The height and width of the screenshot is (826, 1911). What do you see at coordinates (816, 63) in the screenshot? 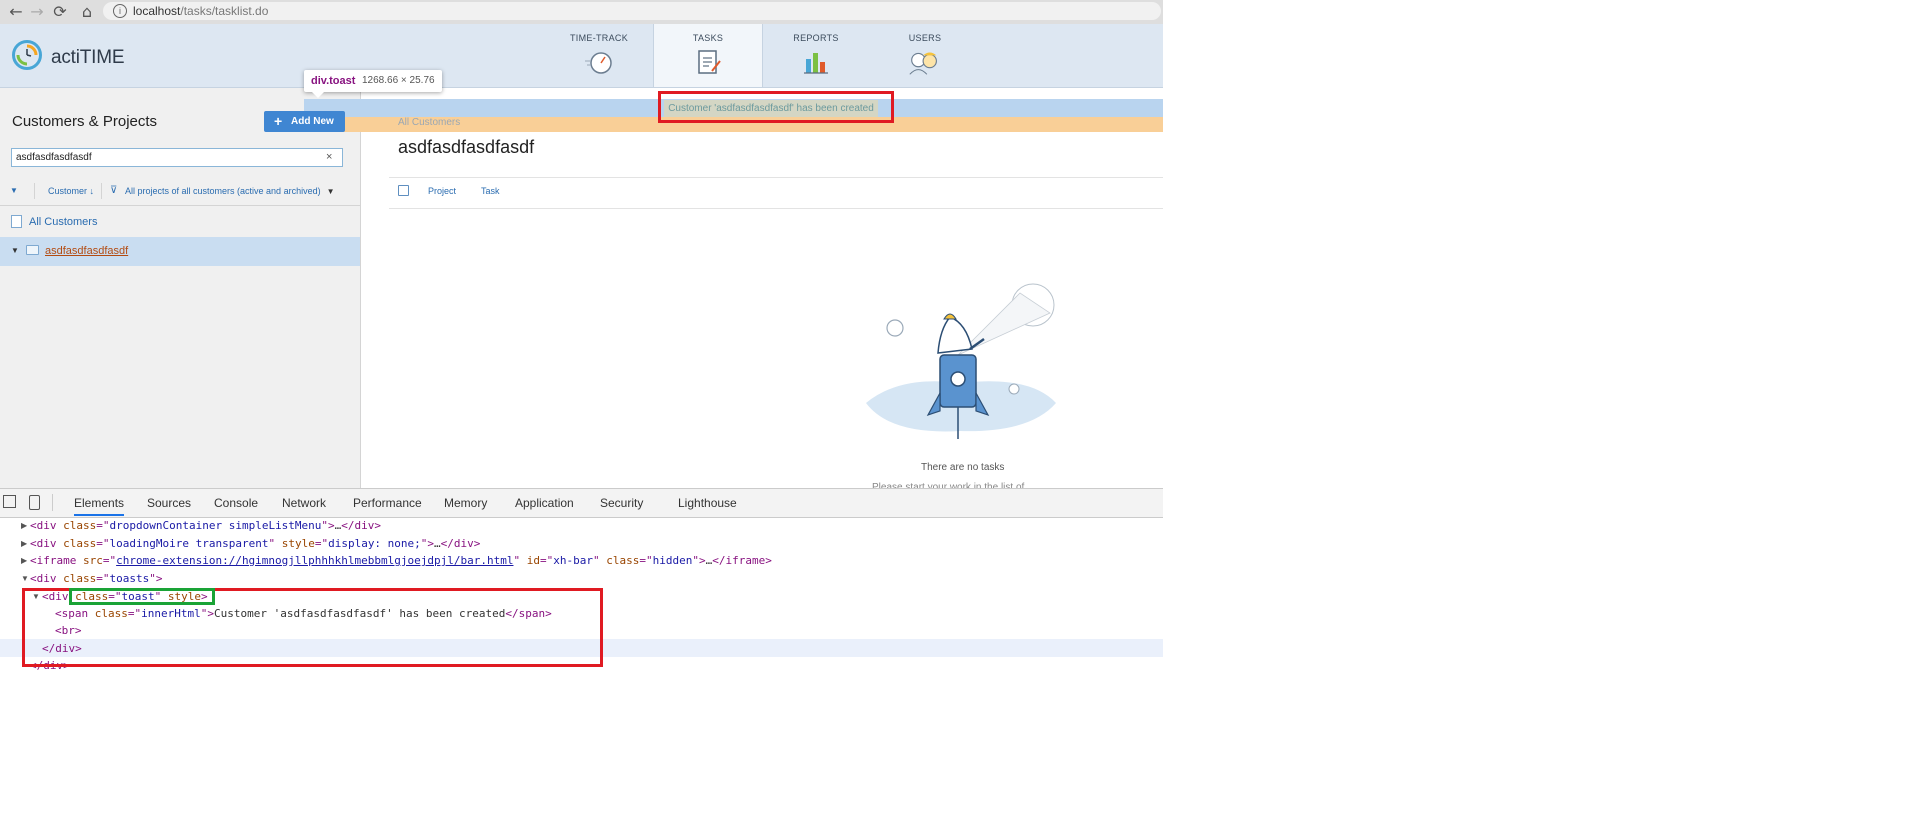
I see `bar-chart-icon` at bounding box center [816, 63].